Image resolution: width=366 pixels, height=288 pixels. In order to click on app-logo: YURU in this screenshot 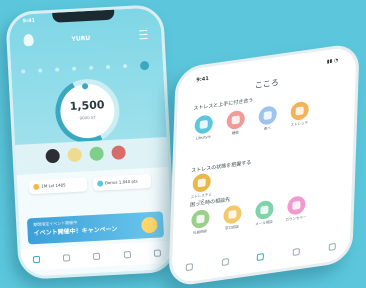, I will do `click(81, 38)`.